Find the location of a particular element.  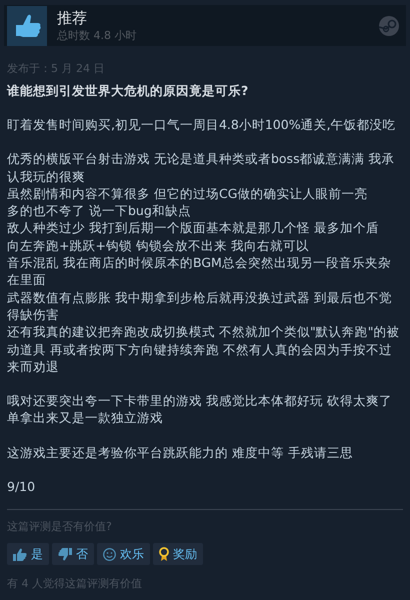

no-button: 否 is located at coordinates (73, 554).